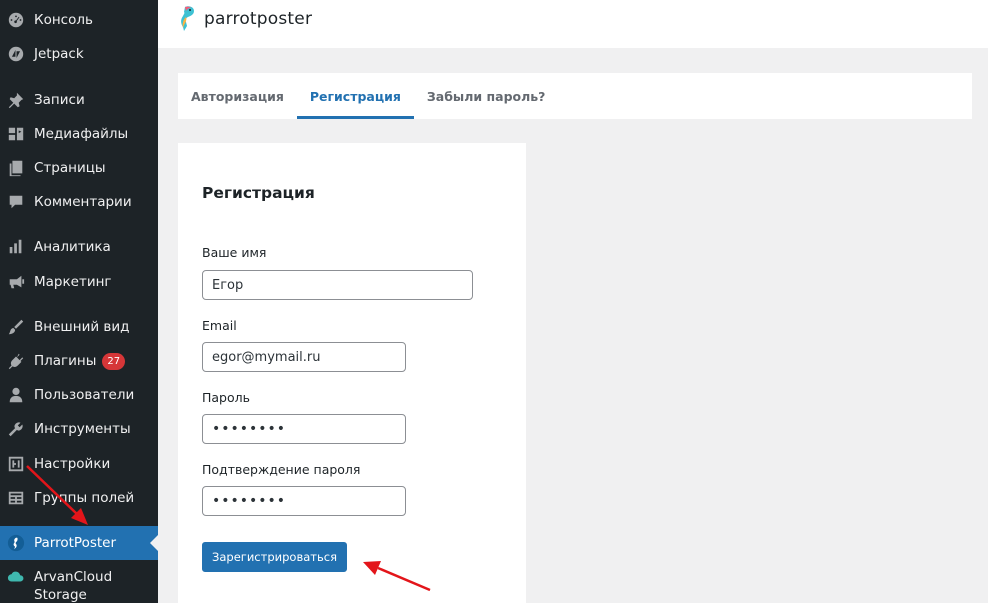 This screenshot has width=988, height=603. What do you see at coordinates (82, 327) in the screenshot?
I see `sidebar-item-label: Внешний вид` at bounding box center [82, 327].